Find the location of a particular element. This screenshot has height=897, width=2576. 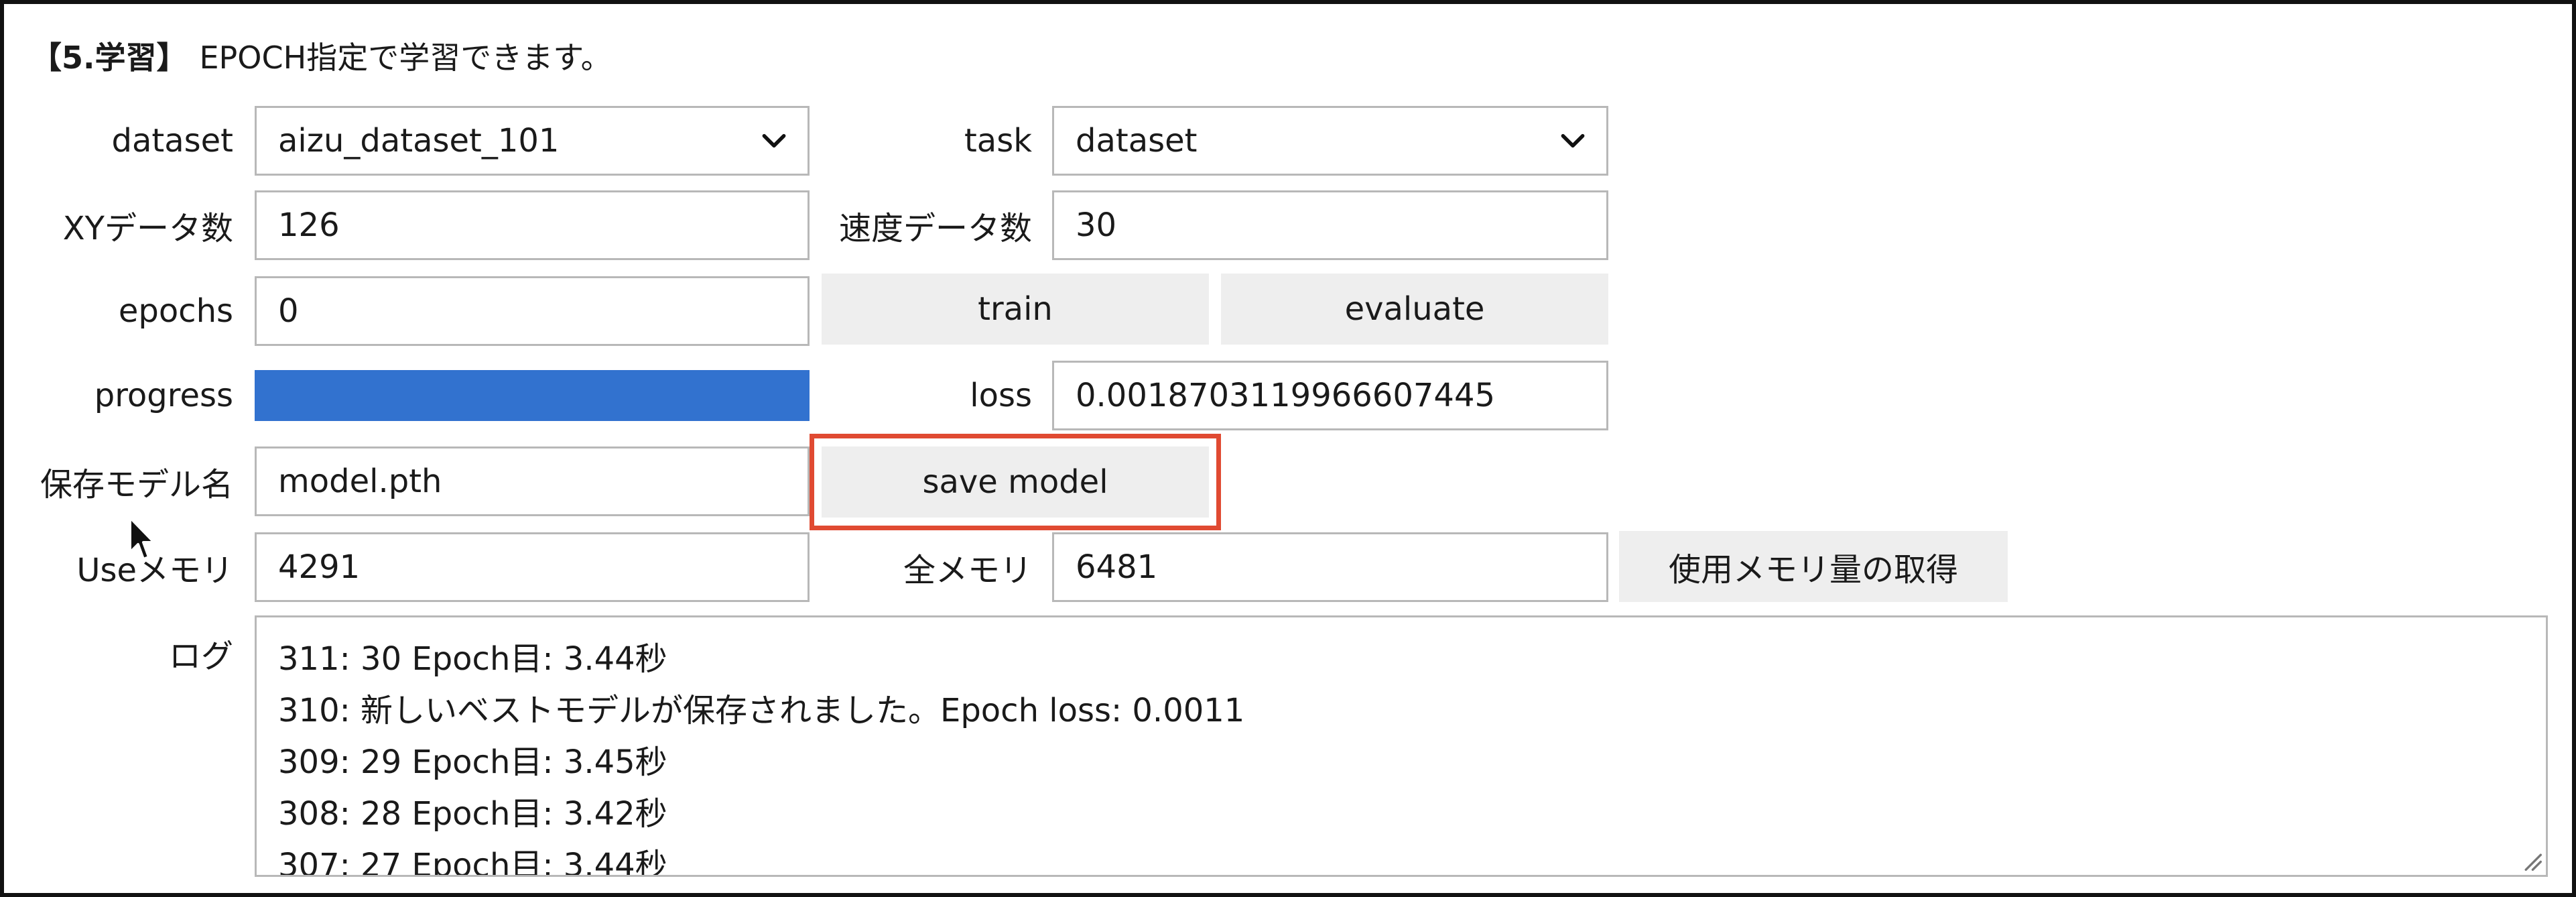

speed-count-label: 速度データ数 is located at coordinates (935, 228).